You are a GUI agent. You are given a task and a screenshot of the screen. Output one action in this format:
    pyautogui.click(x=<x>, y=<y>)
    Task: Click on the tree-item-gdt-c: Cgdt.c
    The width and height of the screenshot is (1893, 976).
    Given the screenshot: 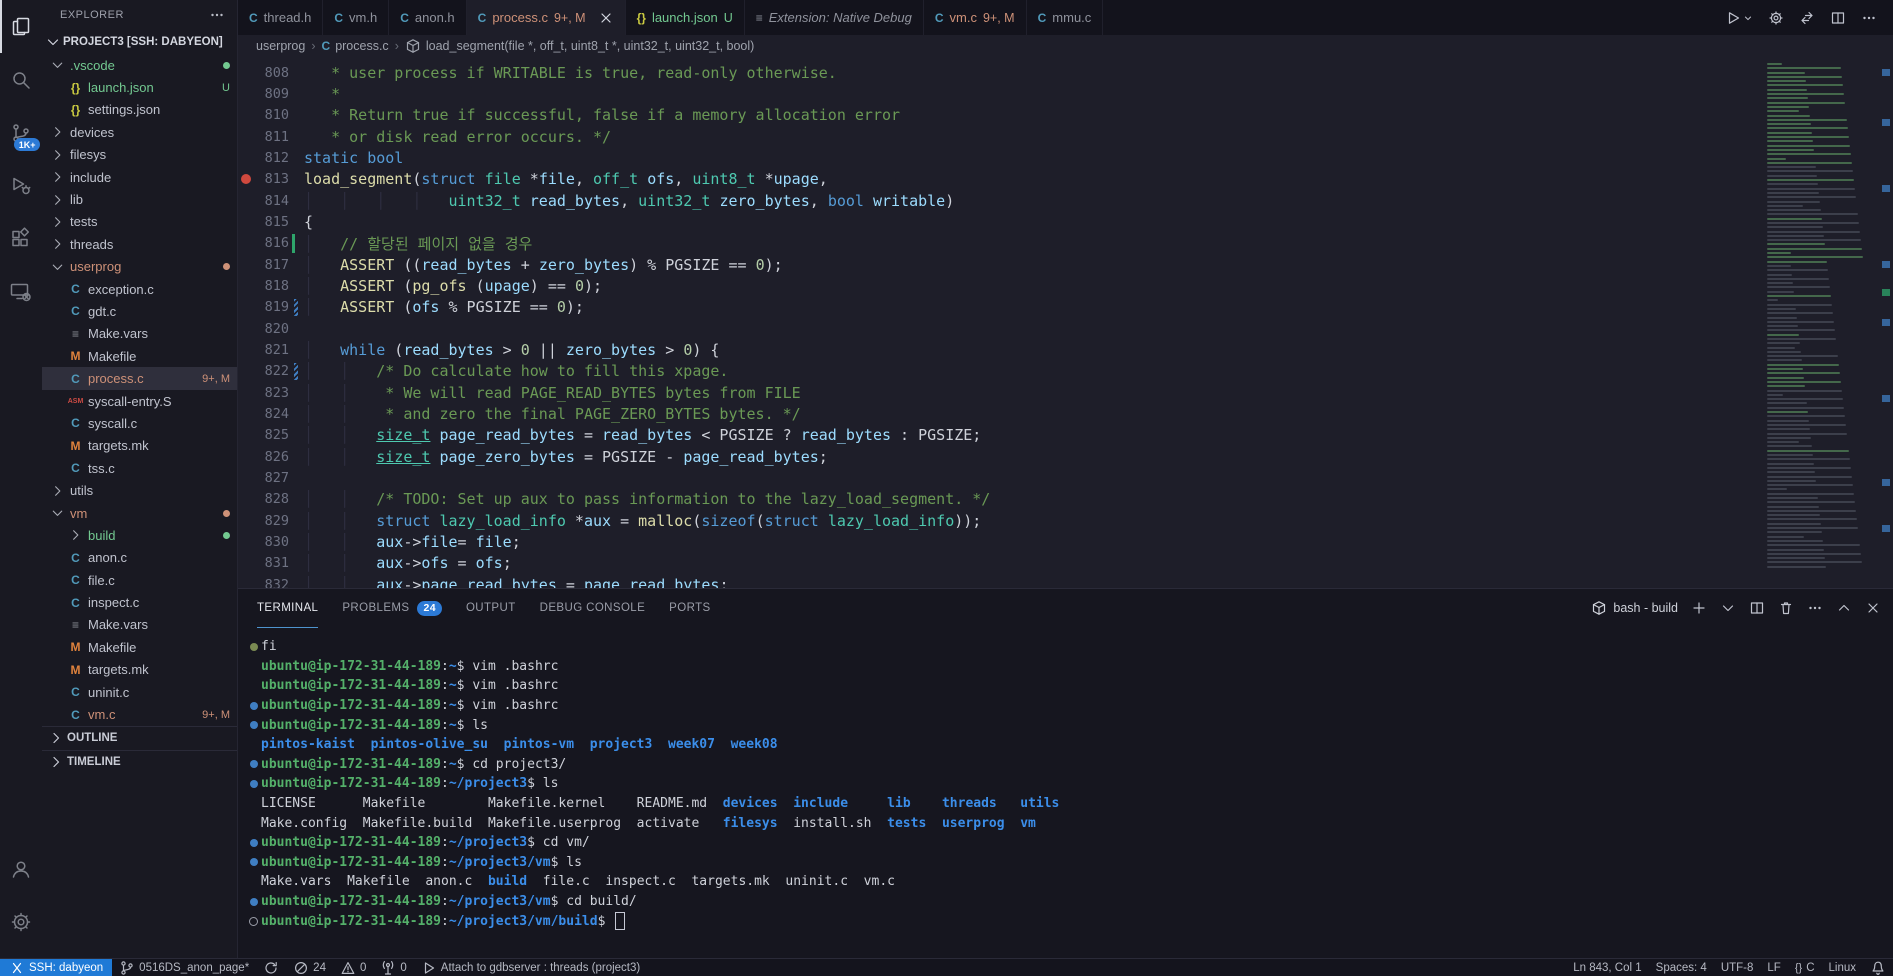 What is the action you would take?
    pyautogui.click(x=139, y=311)
    